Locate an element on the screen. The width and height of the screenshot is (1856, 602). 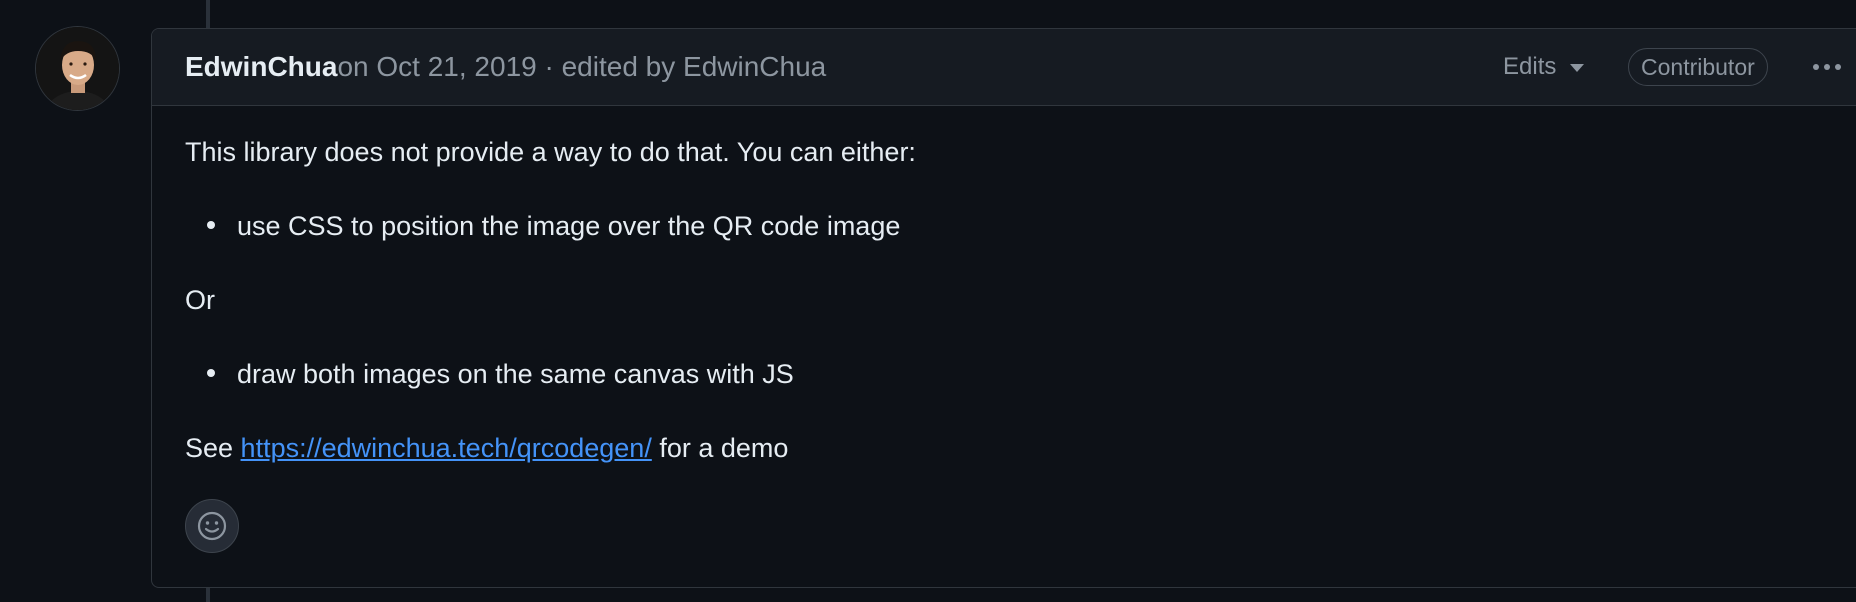
author-link: EdwinChua is located at coordinates (261, 67).